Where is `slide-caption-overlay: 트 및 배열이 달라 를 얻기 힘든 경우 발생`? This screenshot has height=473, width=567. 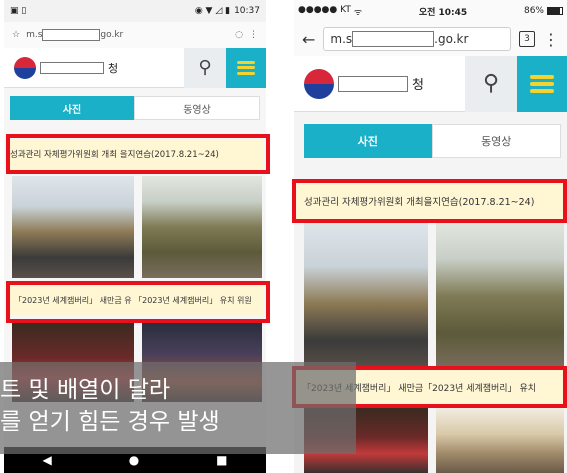
slide-caption-overlay: 트 및 배열이 달라 를 얻기 힘든 경우 발생 is located at coordinates (178, 408).